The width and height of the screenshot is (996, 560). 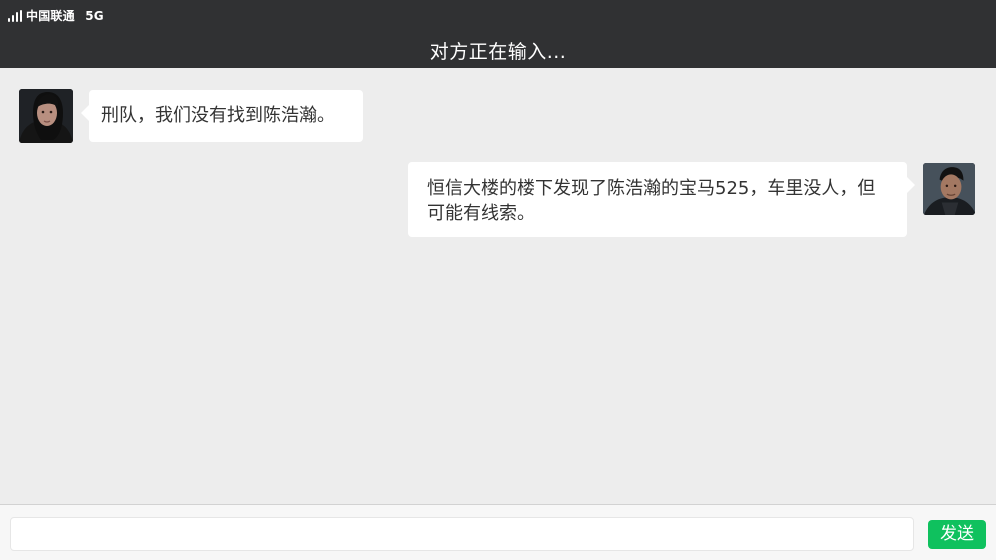 What do you see at coordinates (462, 534) in the screenshot?
I see `message-input` at bounding box center [462, 534].